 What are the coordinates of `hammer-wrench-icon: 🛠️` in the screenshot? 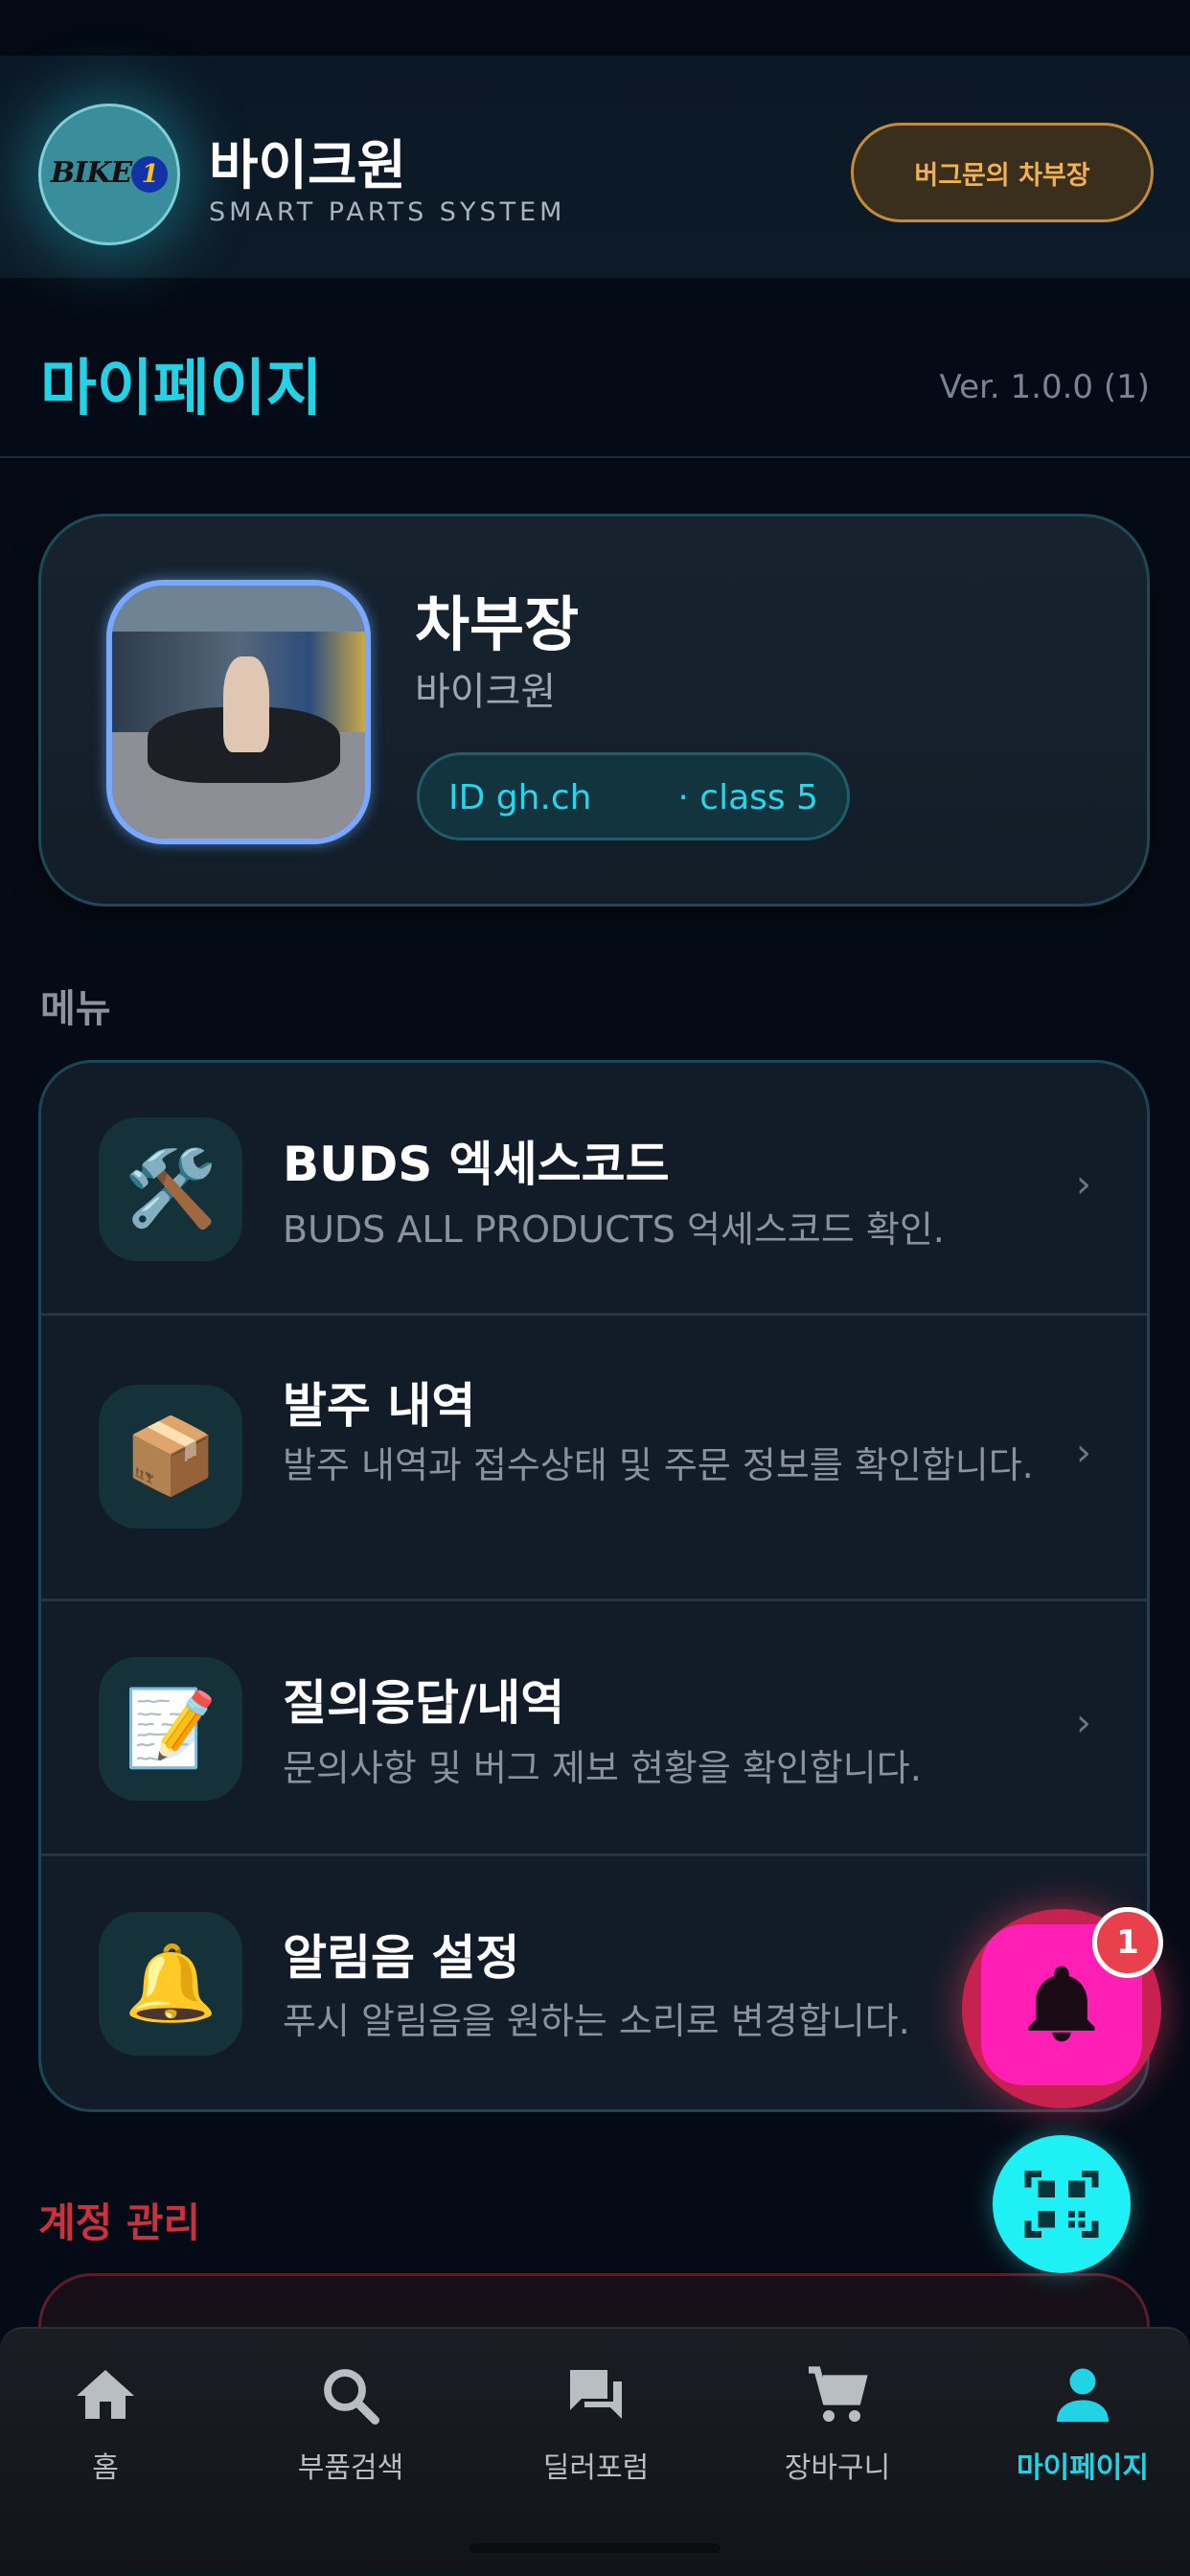 It's located at (171, 1189).